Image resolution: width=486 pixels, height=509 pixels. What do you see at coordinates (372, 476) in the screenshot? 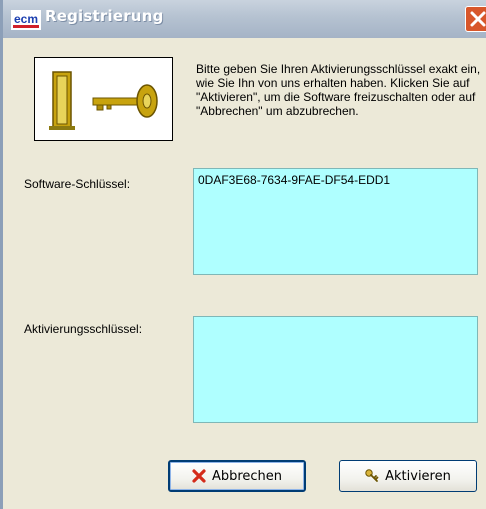
I see `key-icon` at bounding box center [372, 476].